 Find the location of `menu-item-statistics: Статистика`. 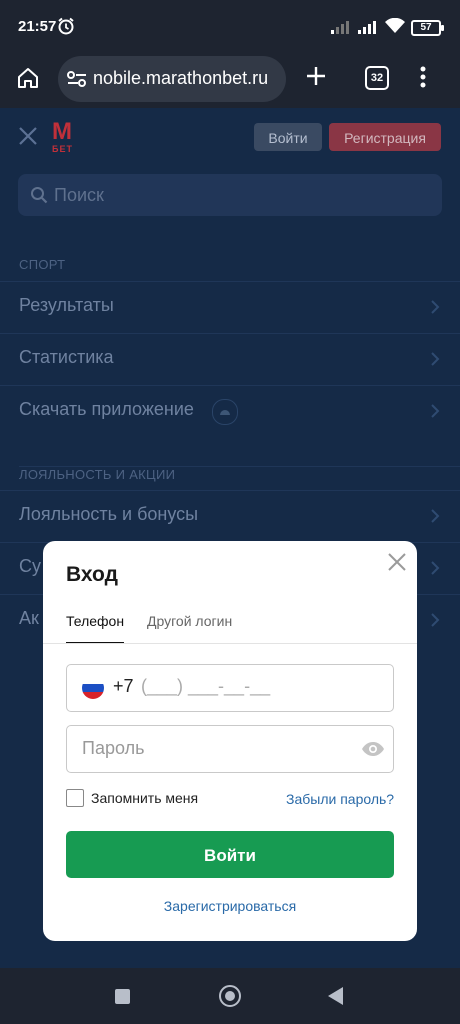

menu-item-statistics: Статистика is located at coordinates (230, 359).